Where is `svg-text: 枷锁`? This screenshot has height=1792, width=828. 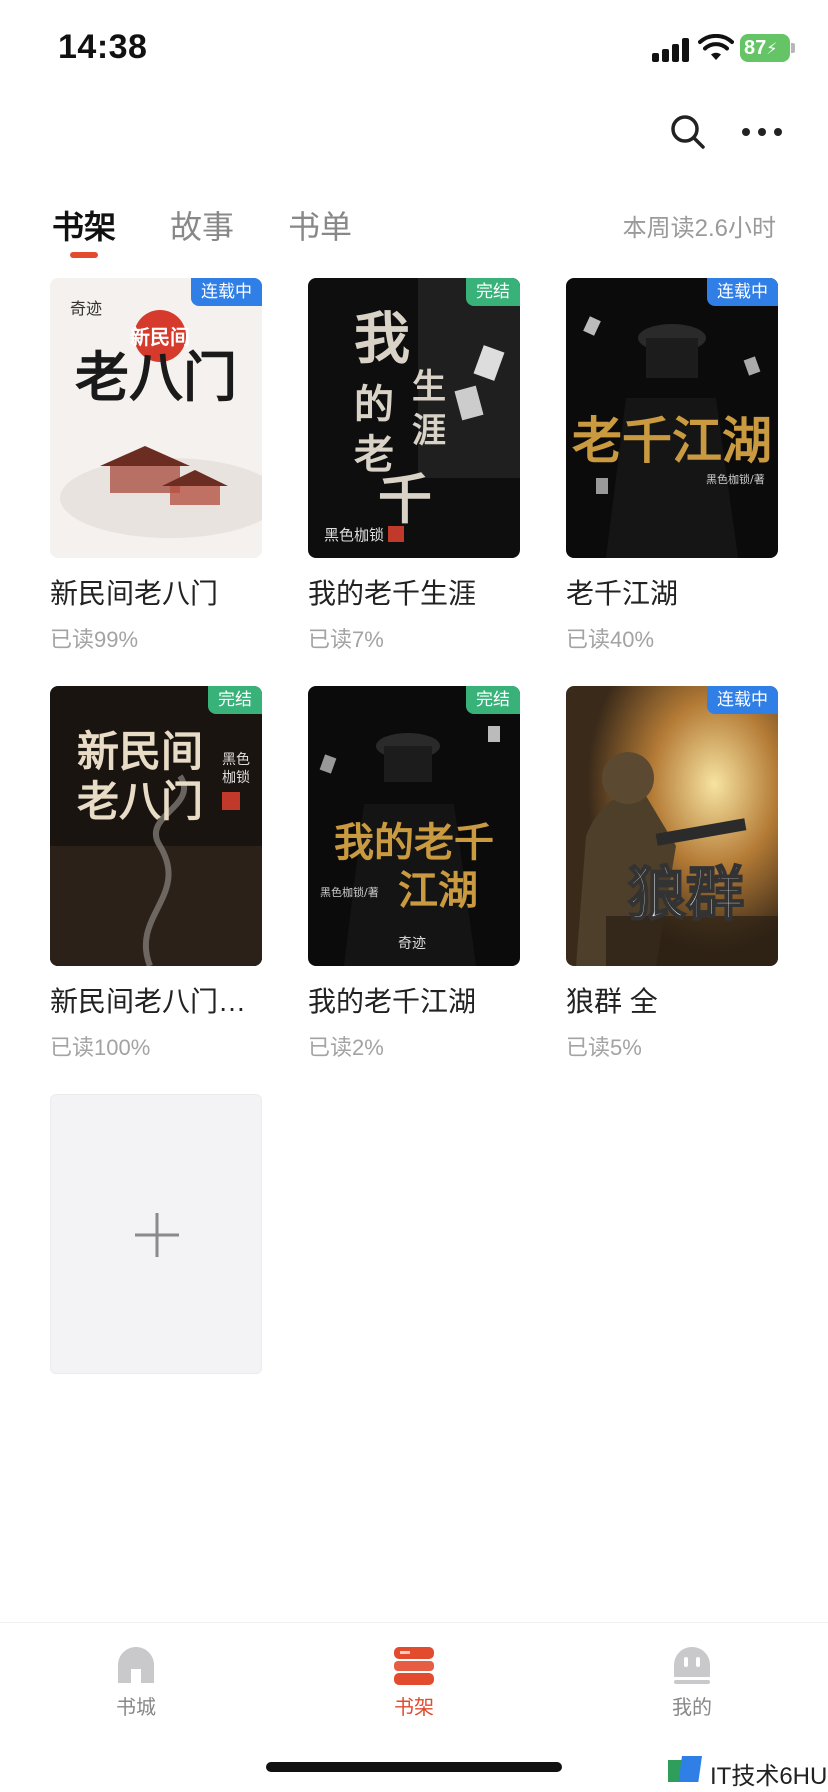 svg-text: 枷锁 is located at coordinates (236, 778).